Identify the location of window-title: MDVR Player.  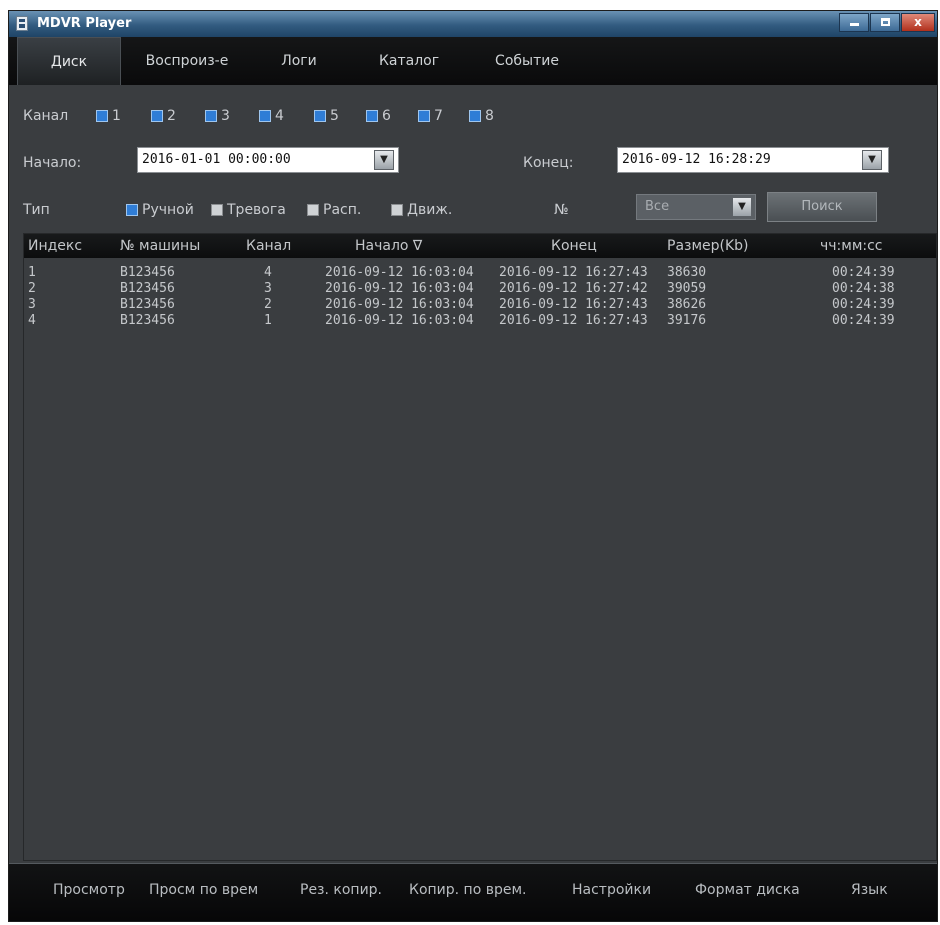
(84, 23).